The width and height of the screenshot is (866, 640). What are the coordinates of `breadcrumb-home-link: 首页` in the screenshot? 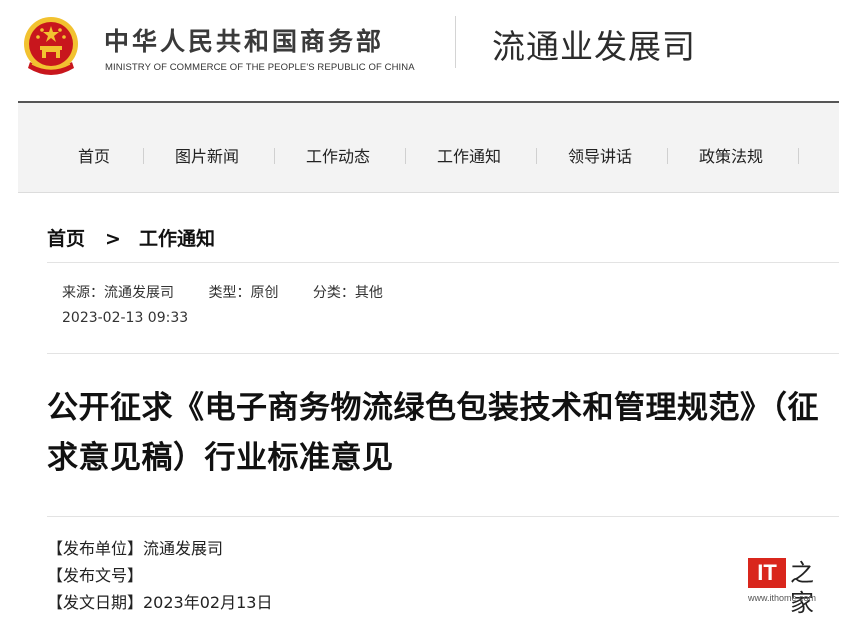 It's located at (66, 237).